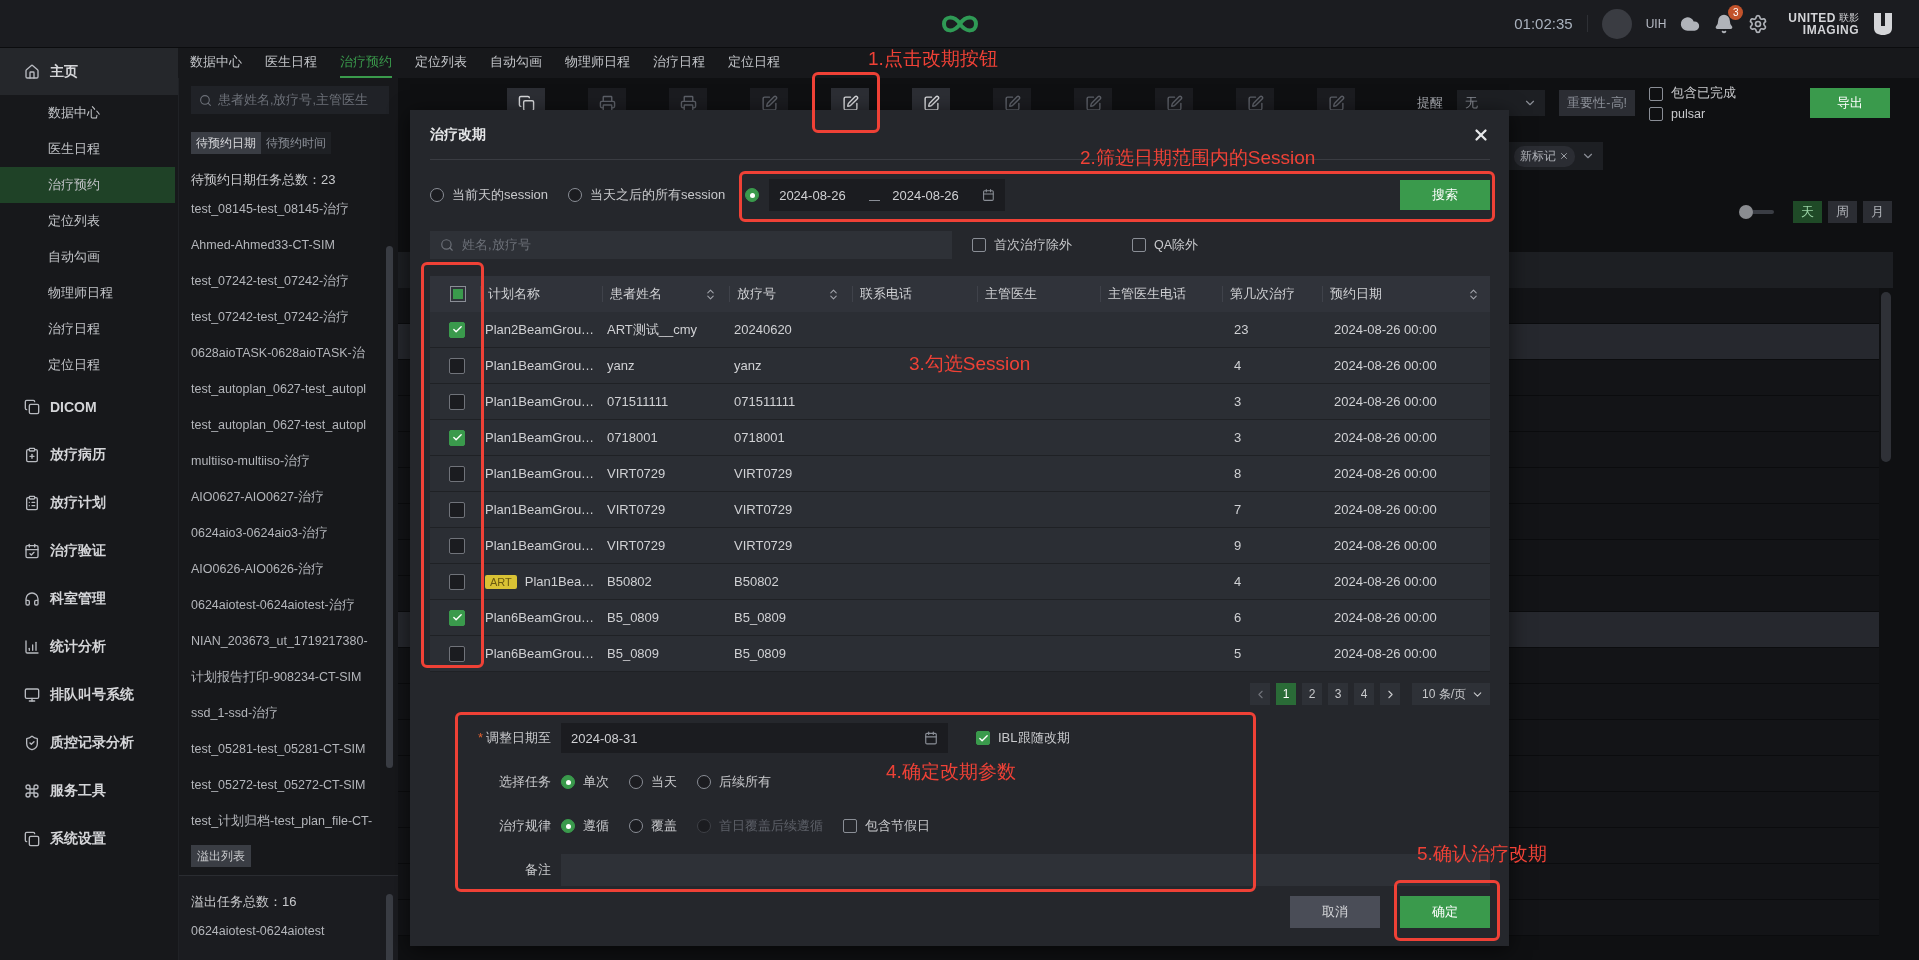 Image resolution: width=1919 pixels, height=960 pixels. Describe the element at coordinates (441, 63) in the screenshot. I see `module-tab: 定位列表` at that location.